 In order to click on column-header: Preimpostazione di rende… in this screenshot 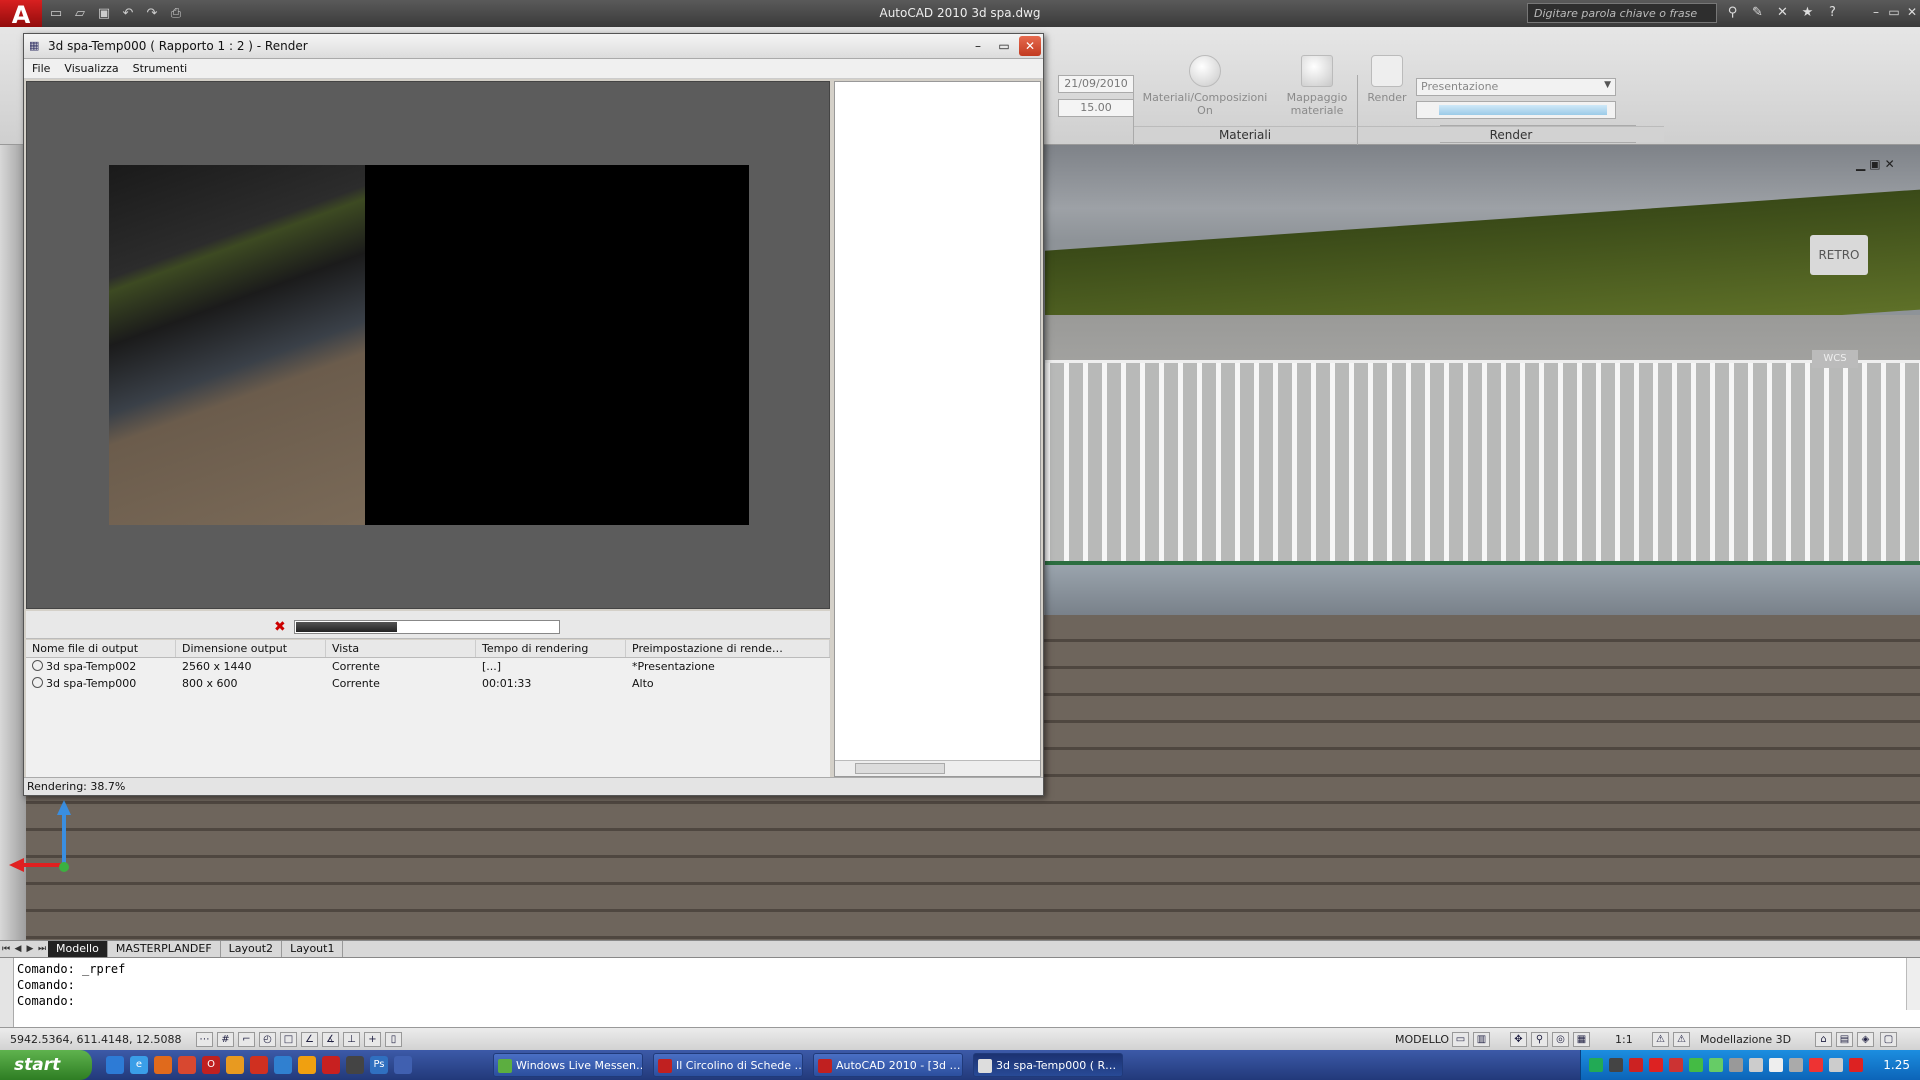, I will do `click(728, 648)`.